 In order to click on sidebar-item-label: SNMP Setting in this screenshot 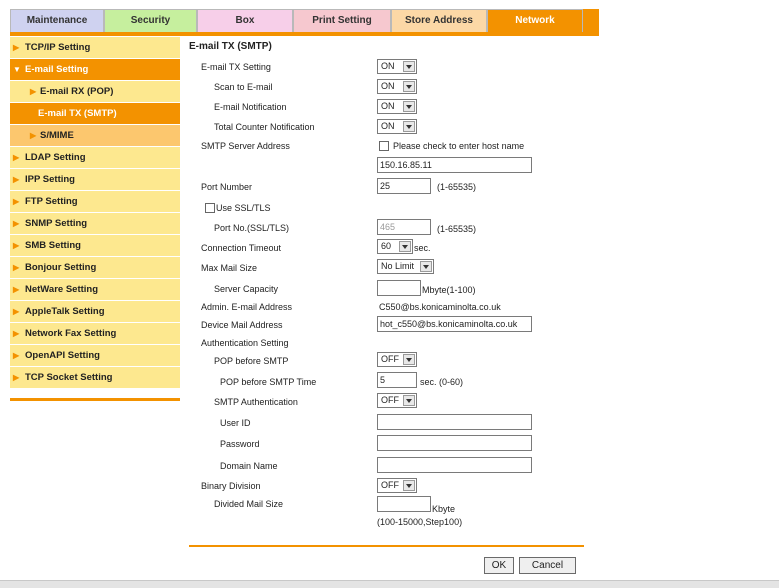, I will do `click(56, 223)`.